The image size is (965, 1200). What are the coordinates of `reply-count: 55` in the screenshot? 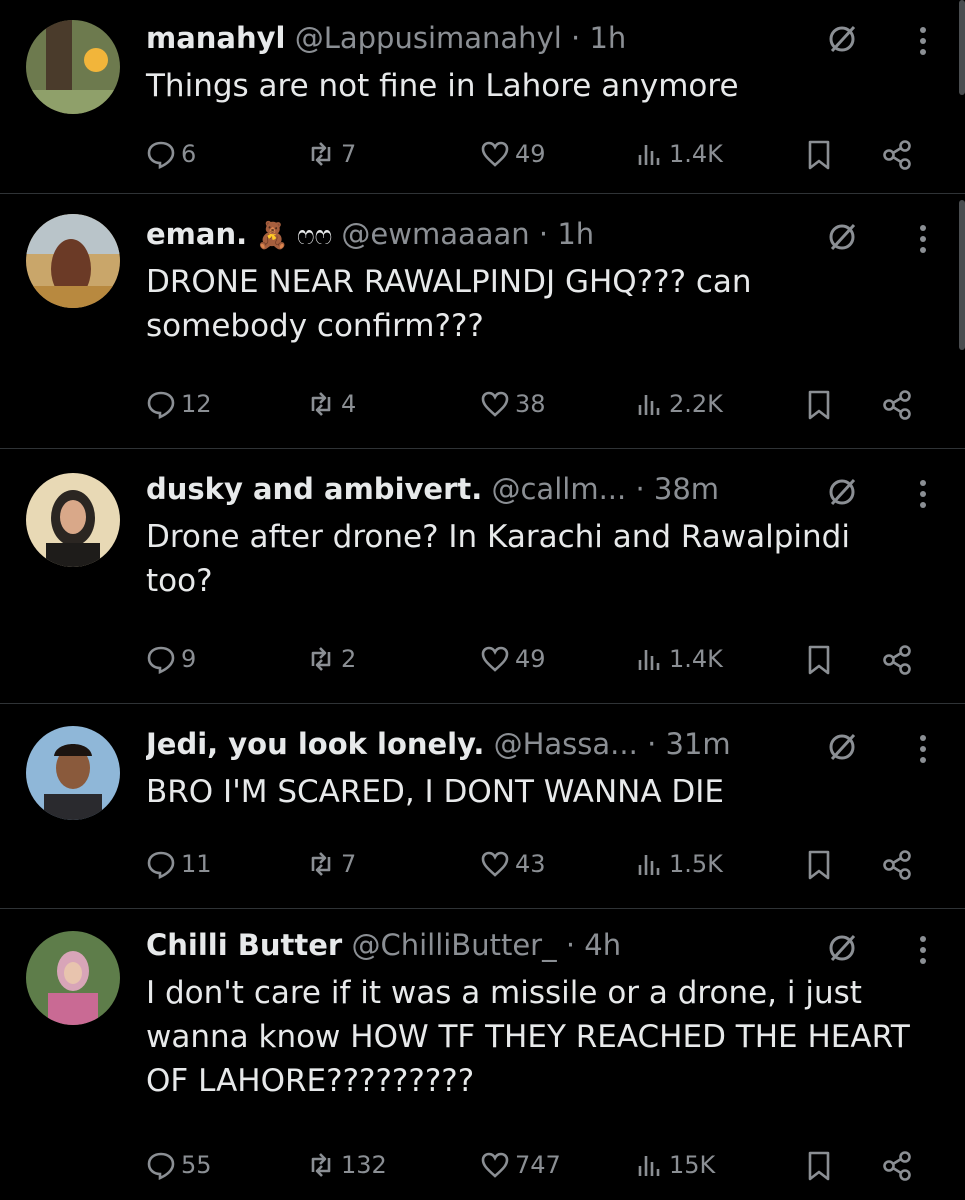 It's located at (196, 1165).